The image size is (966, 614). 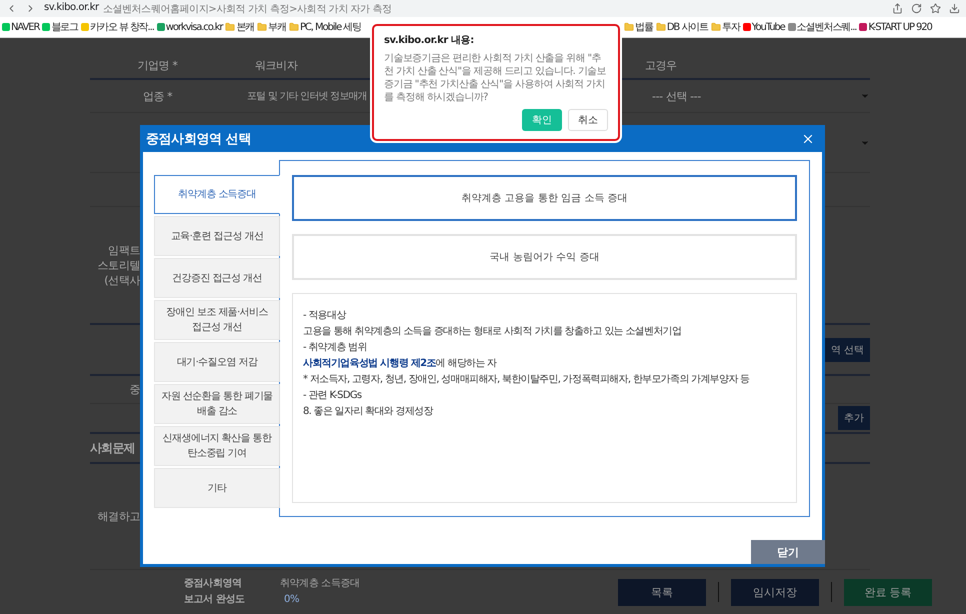 I want to click on bookmark: NAVER, so click(x=21, y=27).